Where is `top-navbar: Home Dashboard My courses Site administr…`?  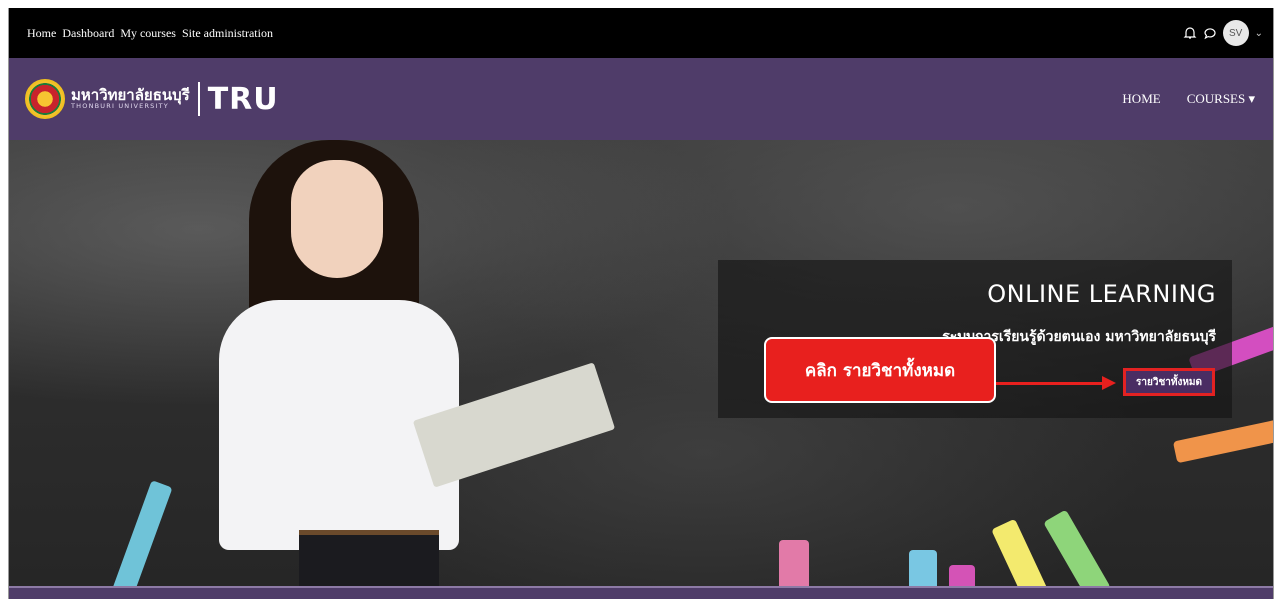
top-navbar: Home Dashboard My courses Site administr… is located at coordinates (641, 33).